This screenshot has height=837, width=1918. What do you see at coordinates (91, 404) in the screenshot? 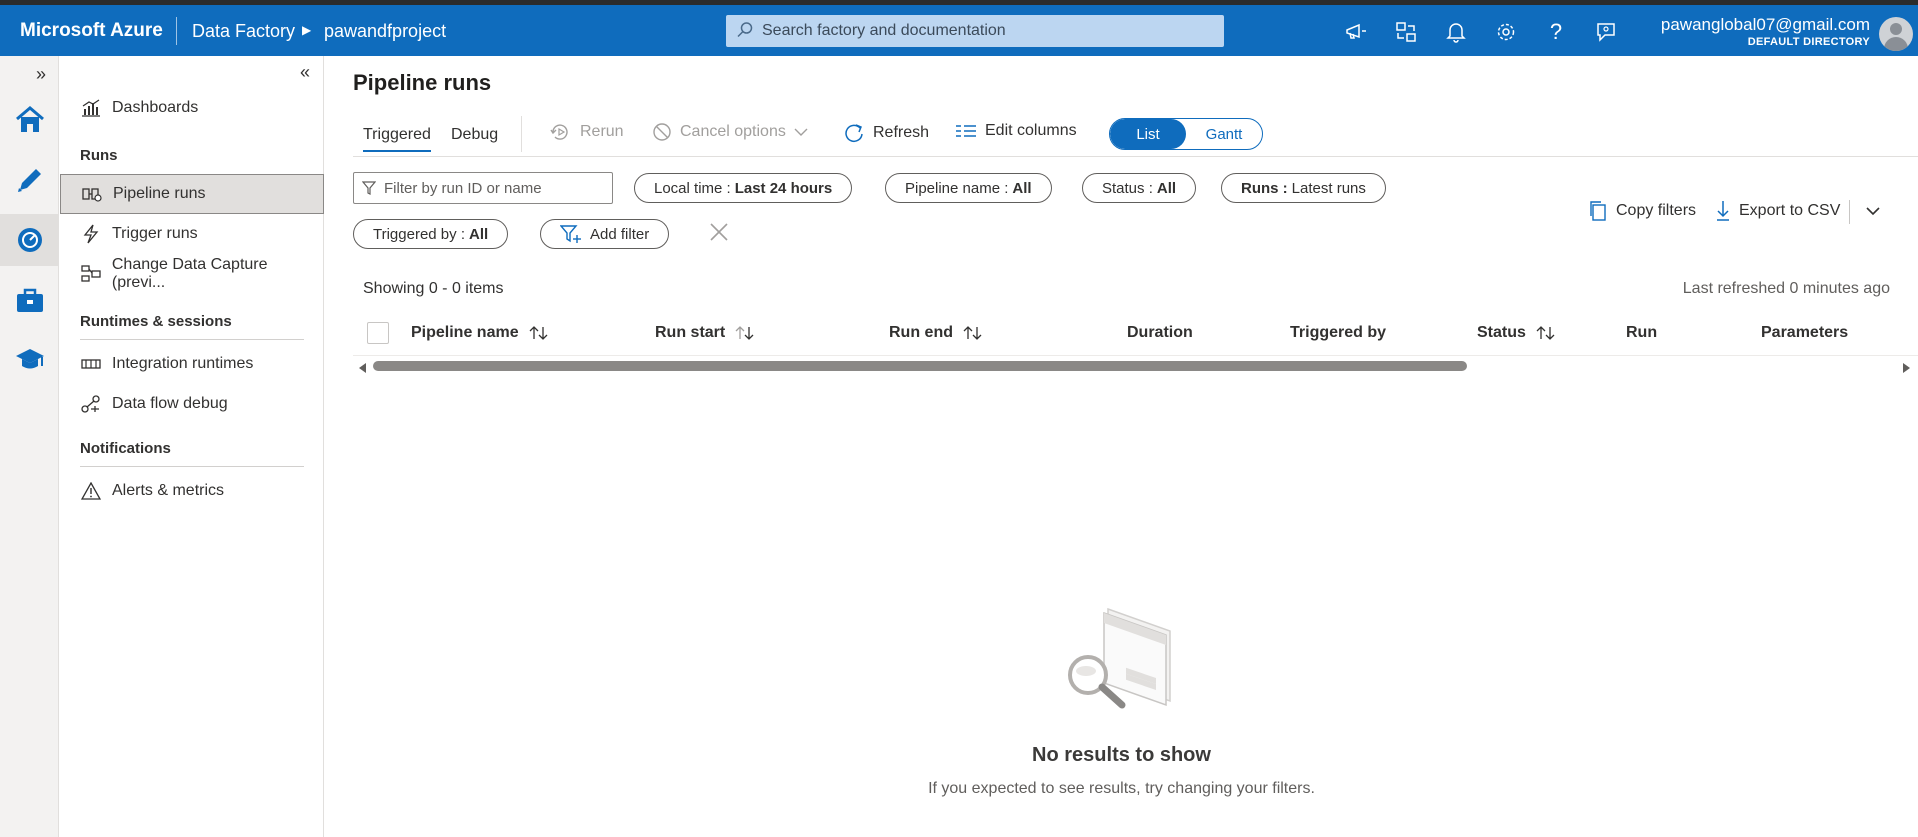
I see `data-flow-debug-icon` at bounding box center [91, 404].